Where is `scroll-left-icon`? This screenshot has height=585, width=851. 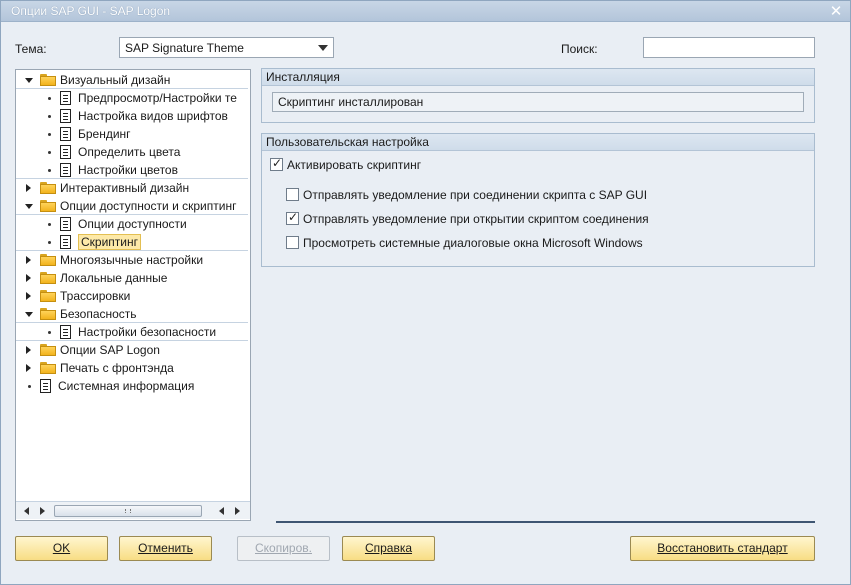 scroll-left-icon is located at coordinates (26, 511).